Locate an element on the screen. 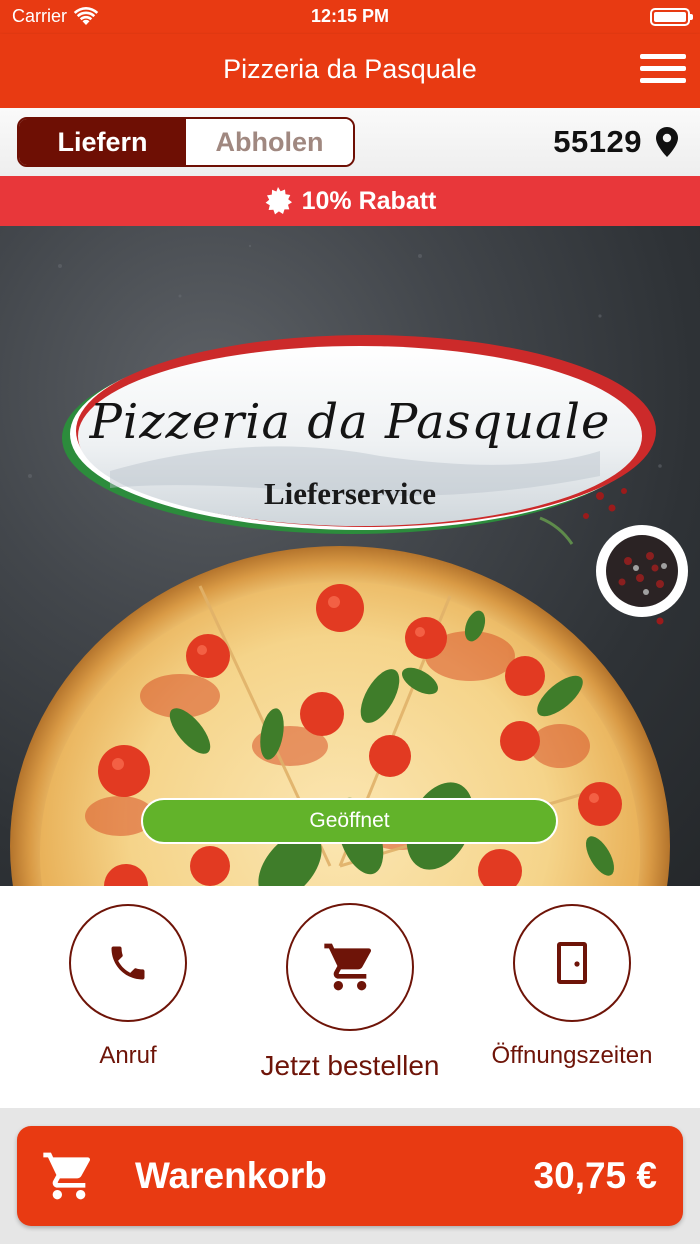  call-button: Anruf is located at coordinates (128, 986).